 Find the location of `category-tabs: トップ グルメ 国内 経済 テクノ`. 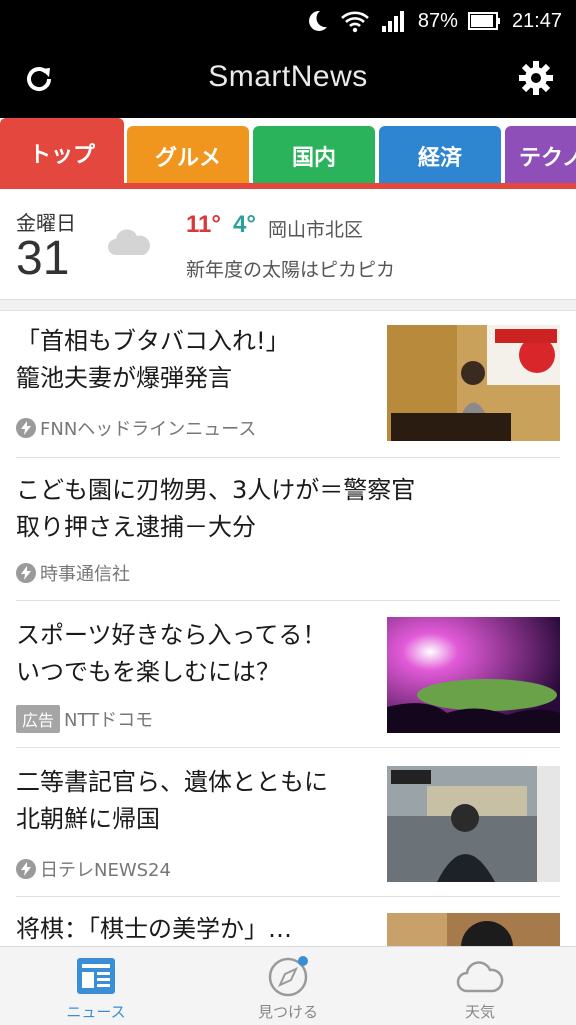

category-tabs: トップ グルメ 国内 経済 テクノ is located at coordinates (288, 153).